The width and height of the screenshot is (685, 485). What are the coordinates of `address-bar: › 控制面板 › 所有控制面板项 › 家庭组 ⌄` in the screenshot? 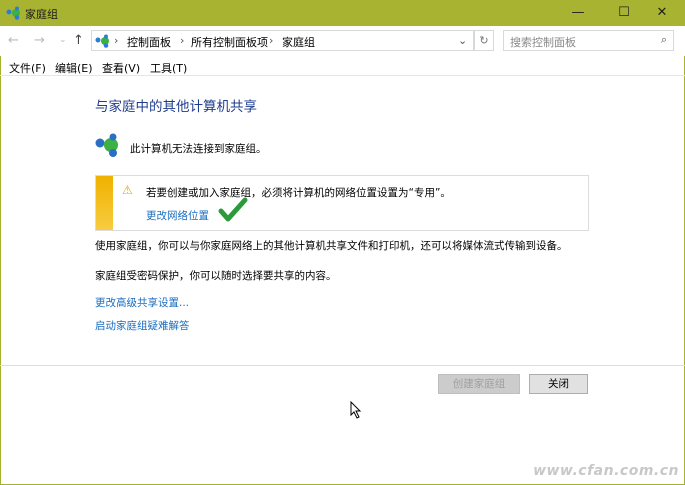 It's located at (282, 40).